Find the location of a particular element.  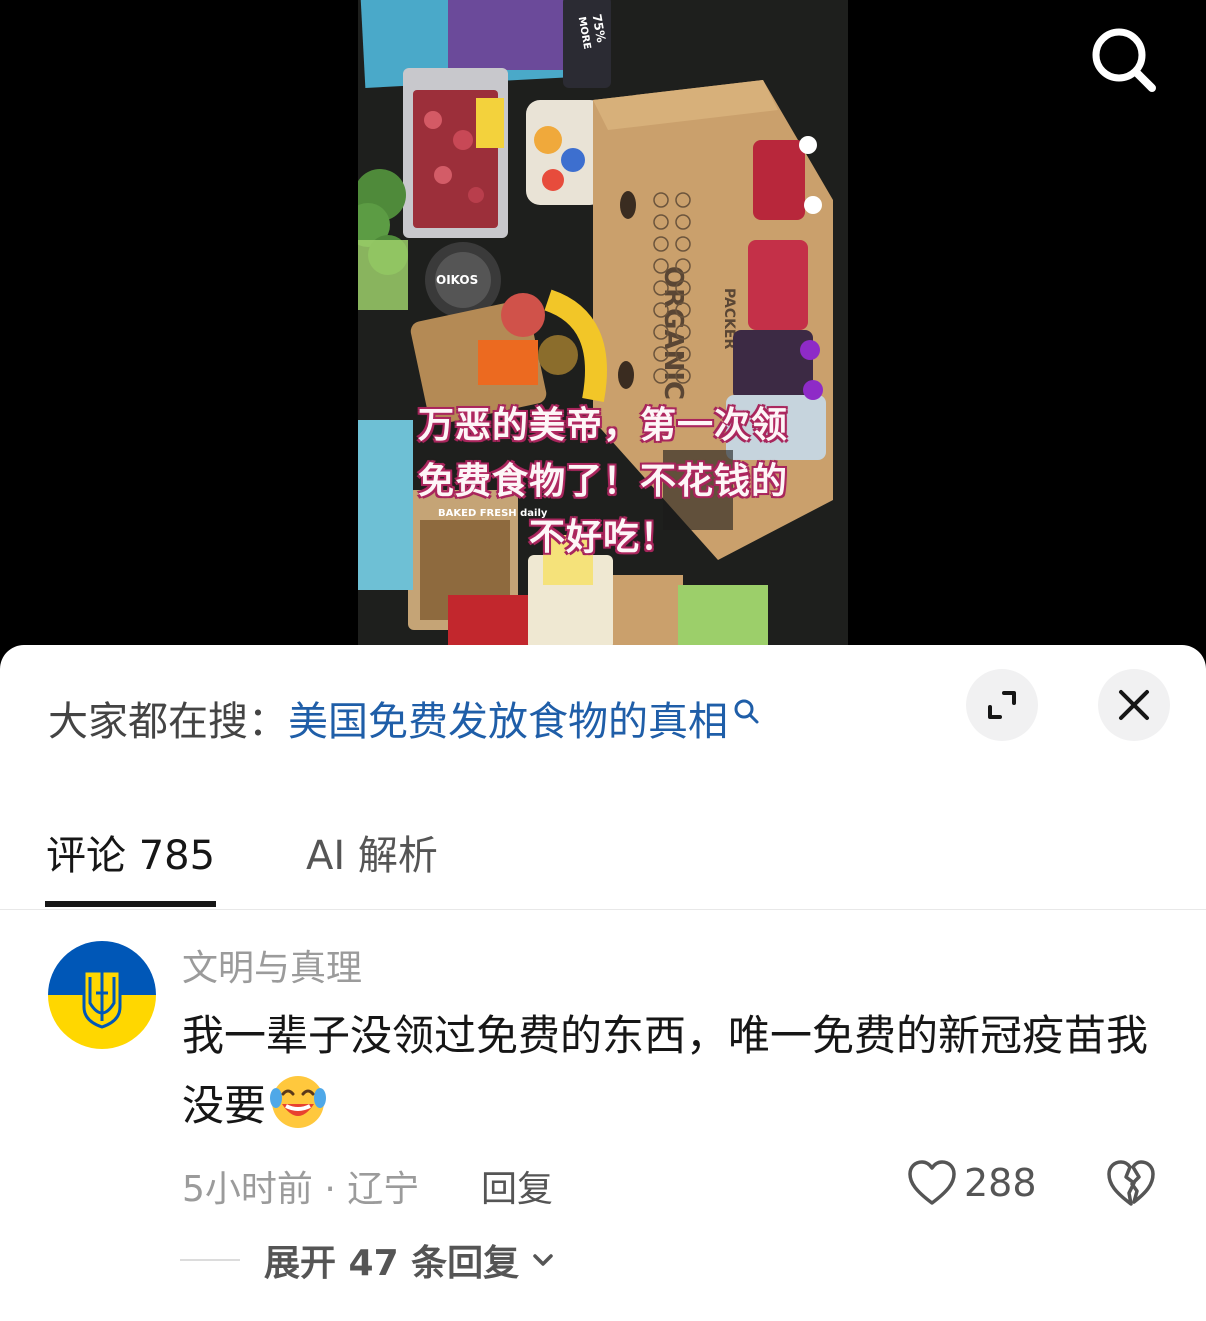

trending-search: 大家都在搜： 美国免费发放食物的真相 is located at coordinates (405, 718).